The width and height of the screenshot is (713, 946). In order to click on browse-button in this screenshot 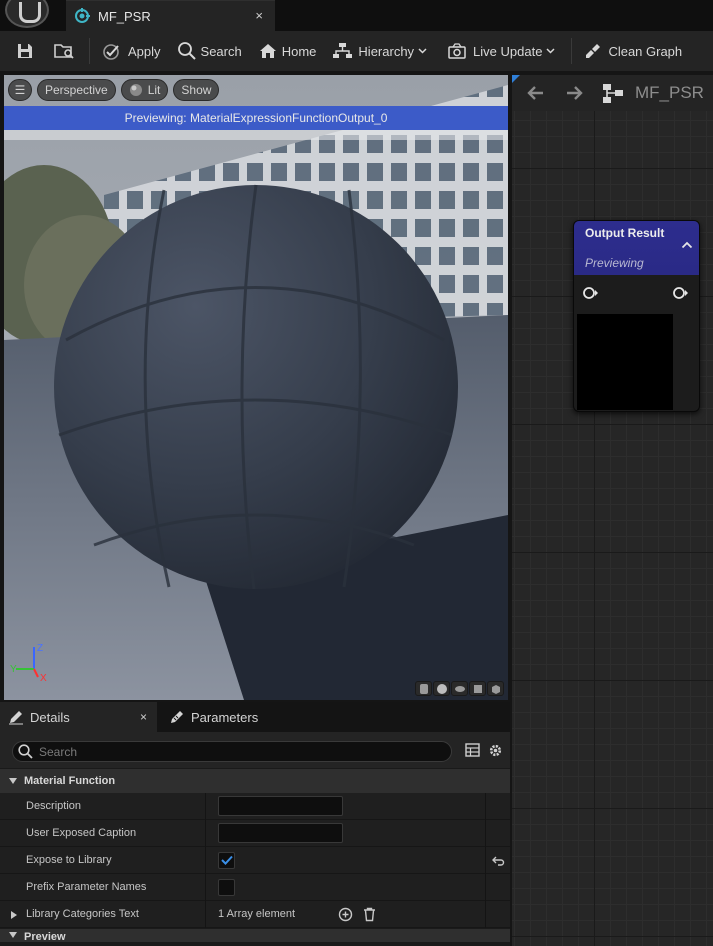, I will do `click(66, 51)`.